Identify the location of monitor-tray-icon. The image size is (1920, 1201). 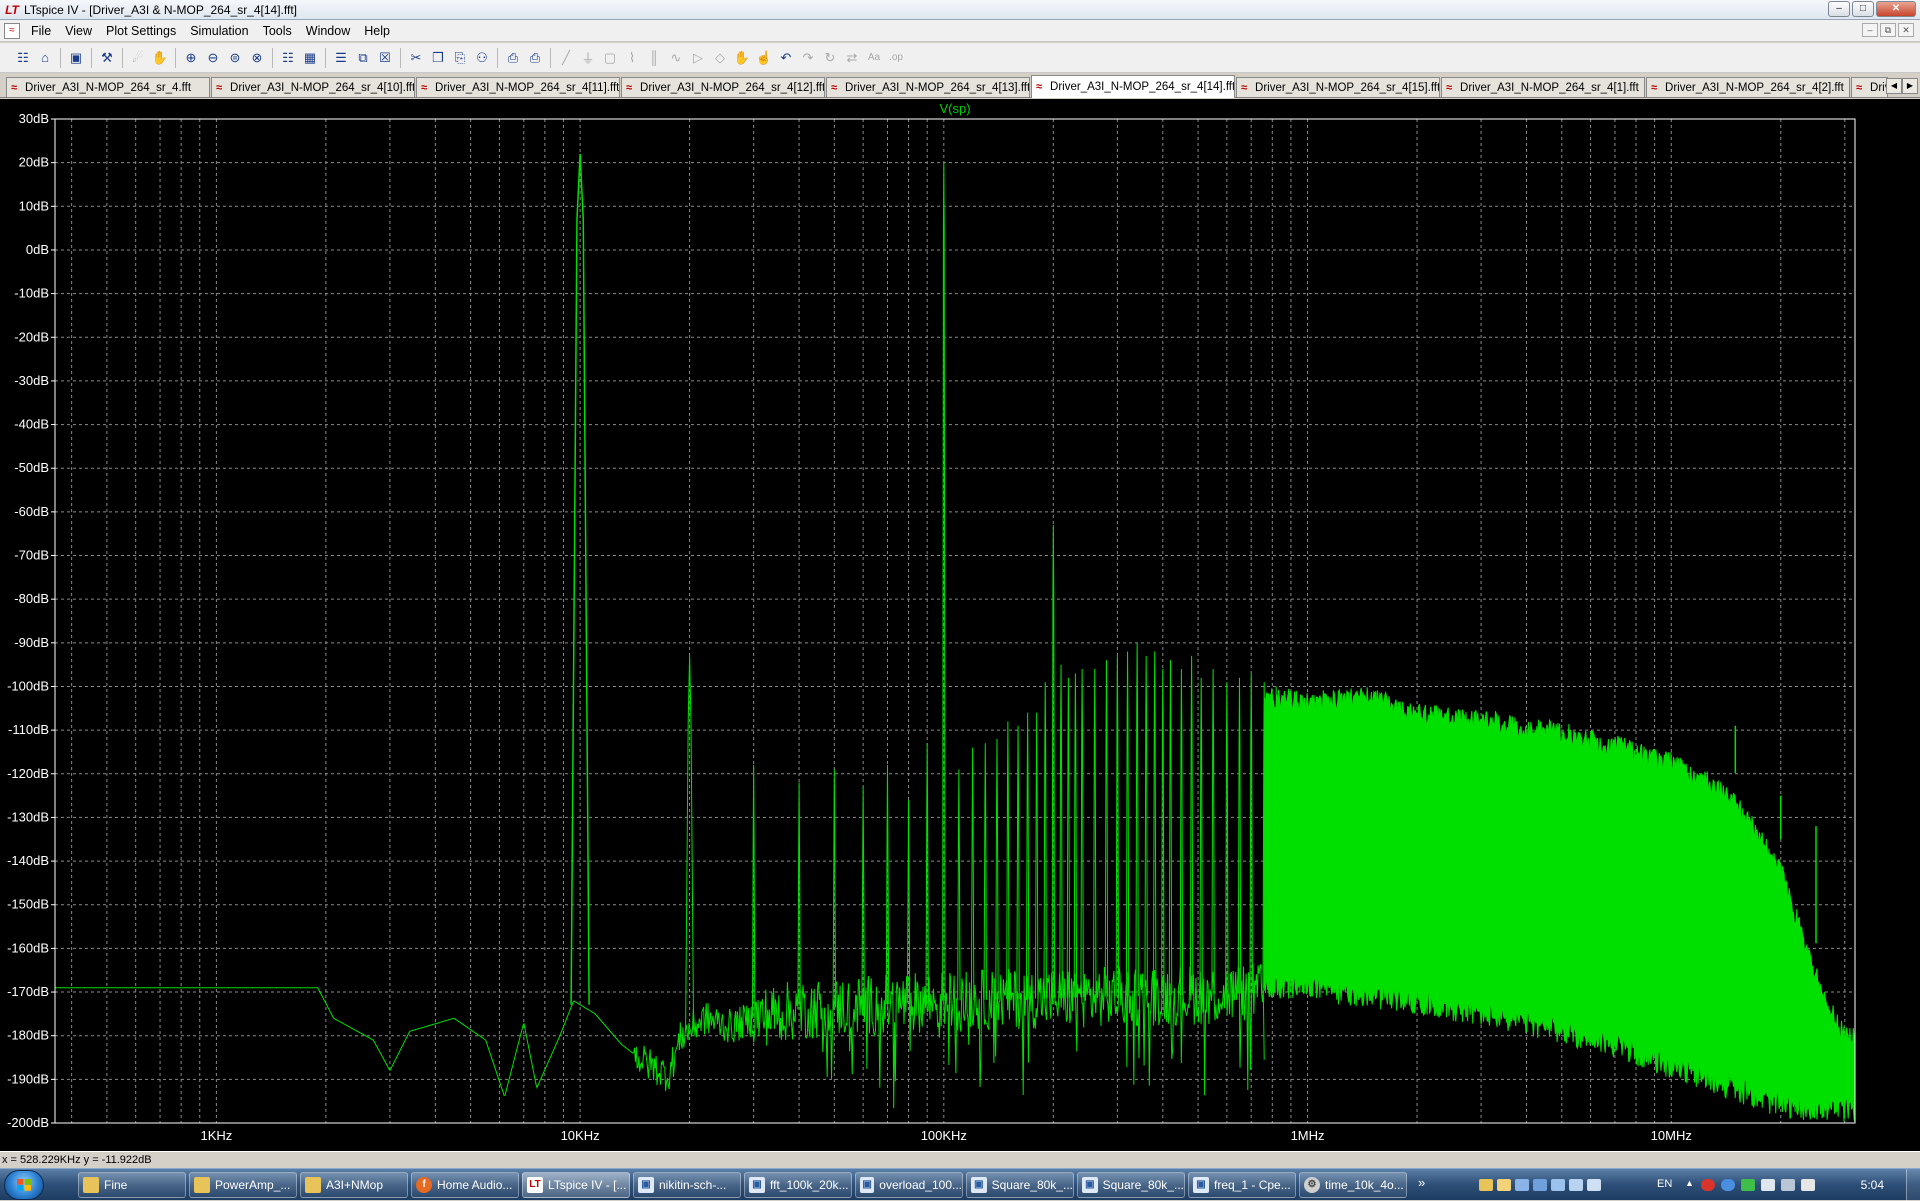
(1522, 1185).